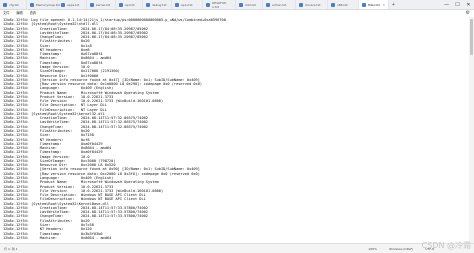 The height and width of the screenshot is (253, 474). I want to click on line-ending: Windows (CRLF), so click(401, 248).